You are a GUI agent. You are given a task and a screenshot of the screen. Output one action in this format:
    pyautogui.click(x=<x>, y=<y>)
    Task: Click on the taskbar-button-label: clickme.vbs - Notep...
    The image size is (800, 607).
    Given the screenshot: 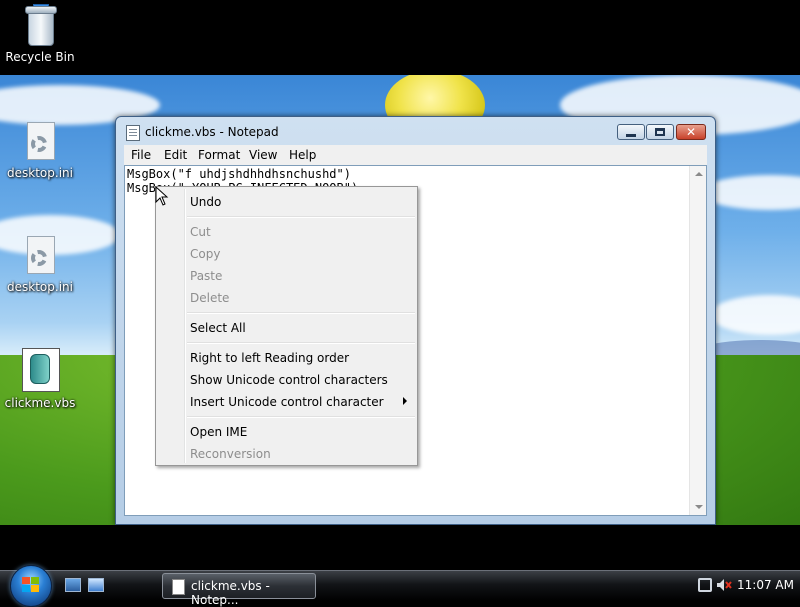 What is the action you would take?
    pyautogui.click(x=230, y=593)
    